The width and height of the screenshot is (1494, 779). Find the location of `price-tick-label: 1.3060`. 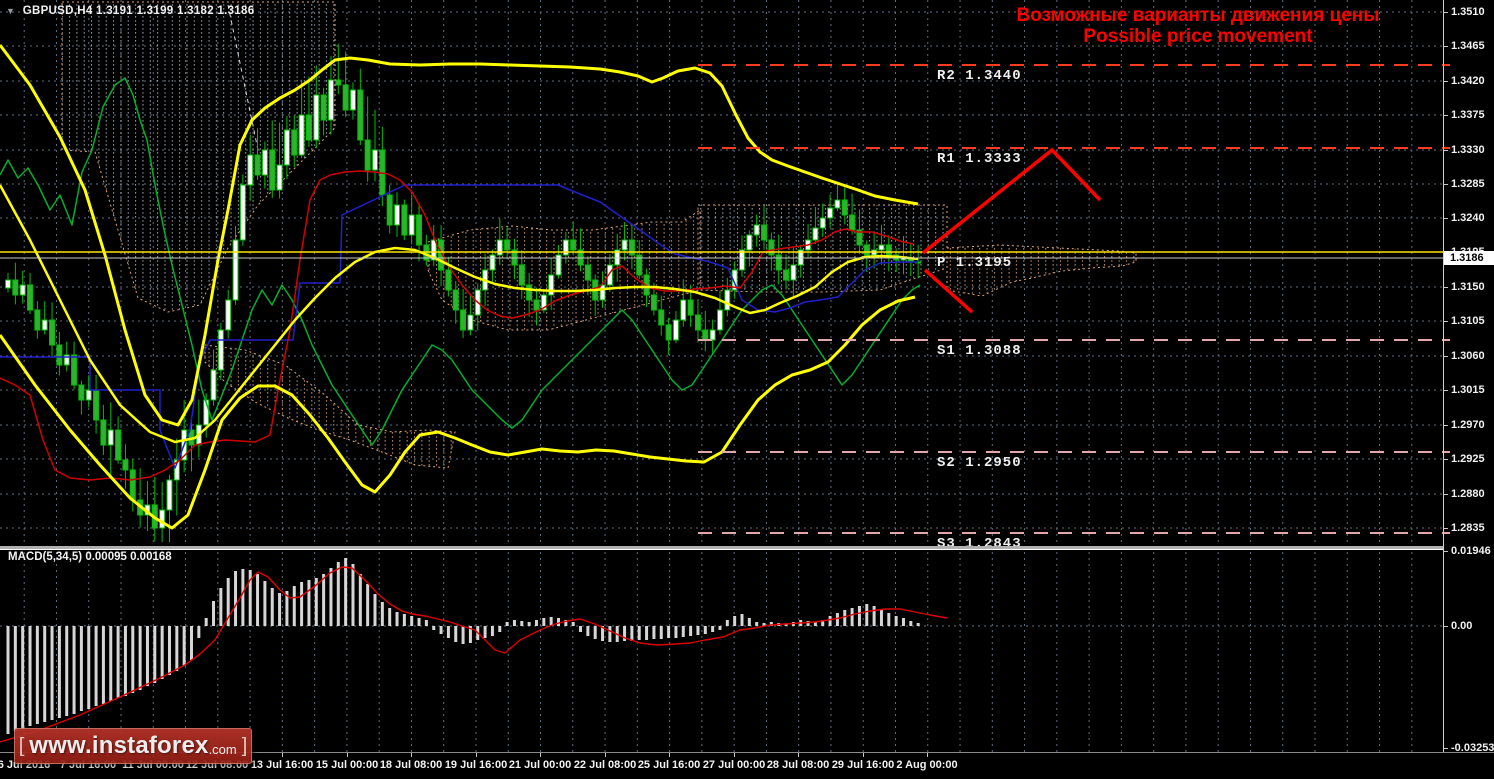

price-tick-label: 1.3060 is located at coordinates (1468, 356).